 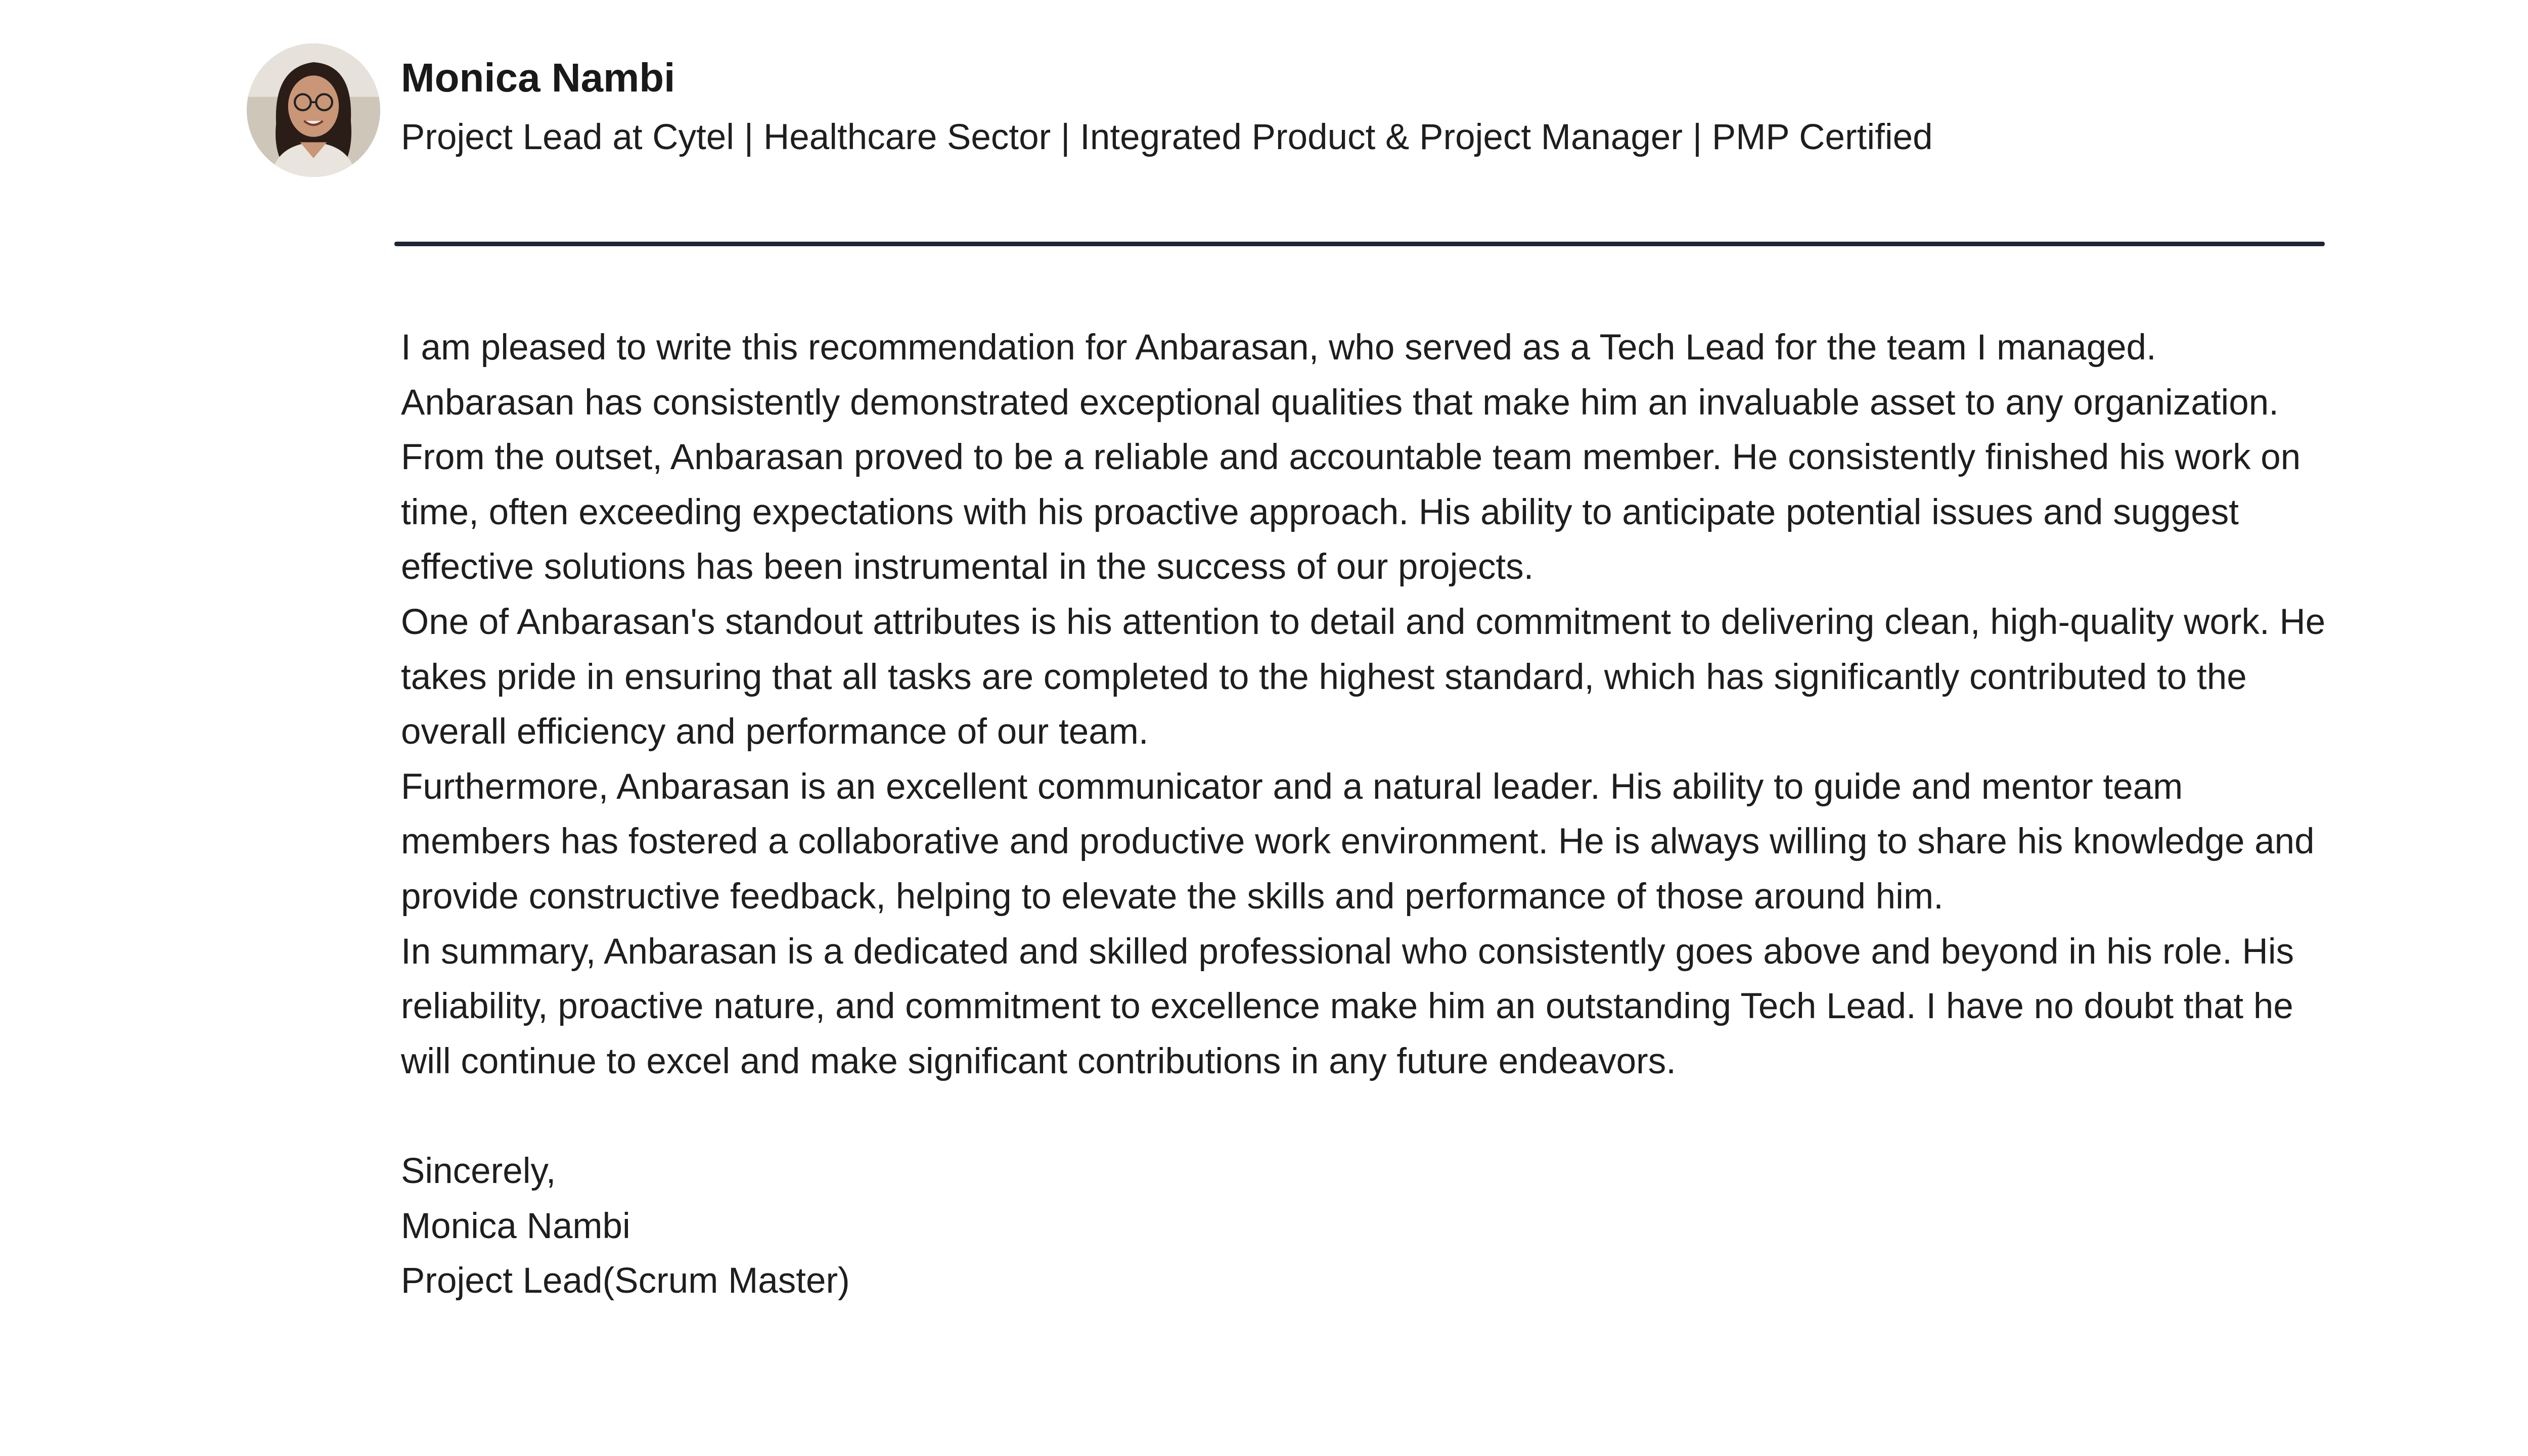 What do you see at coordinates (516, 1226) in the screenshot?
I see `signature-name: Monica Nambi` at bounding box center [516, 1226].